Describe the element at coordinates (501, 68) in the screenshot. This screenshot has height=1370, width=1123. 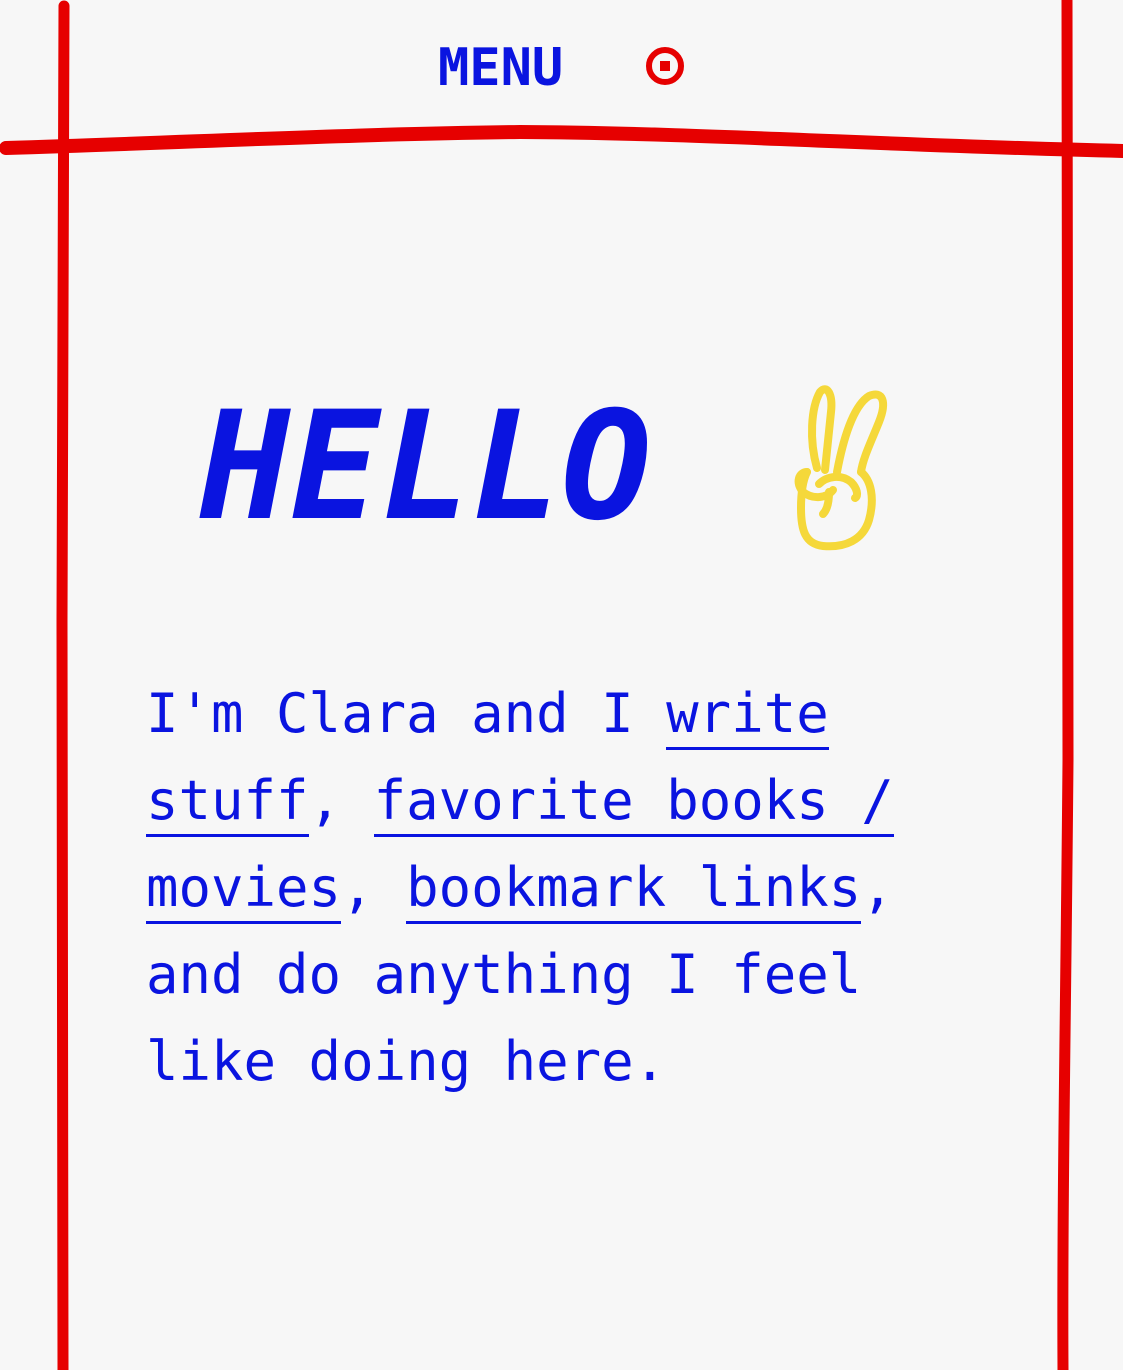
I see `menu-label: MENU` at that location.